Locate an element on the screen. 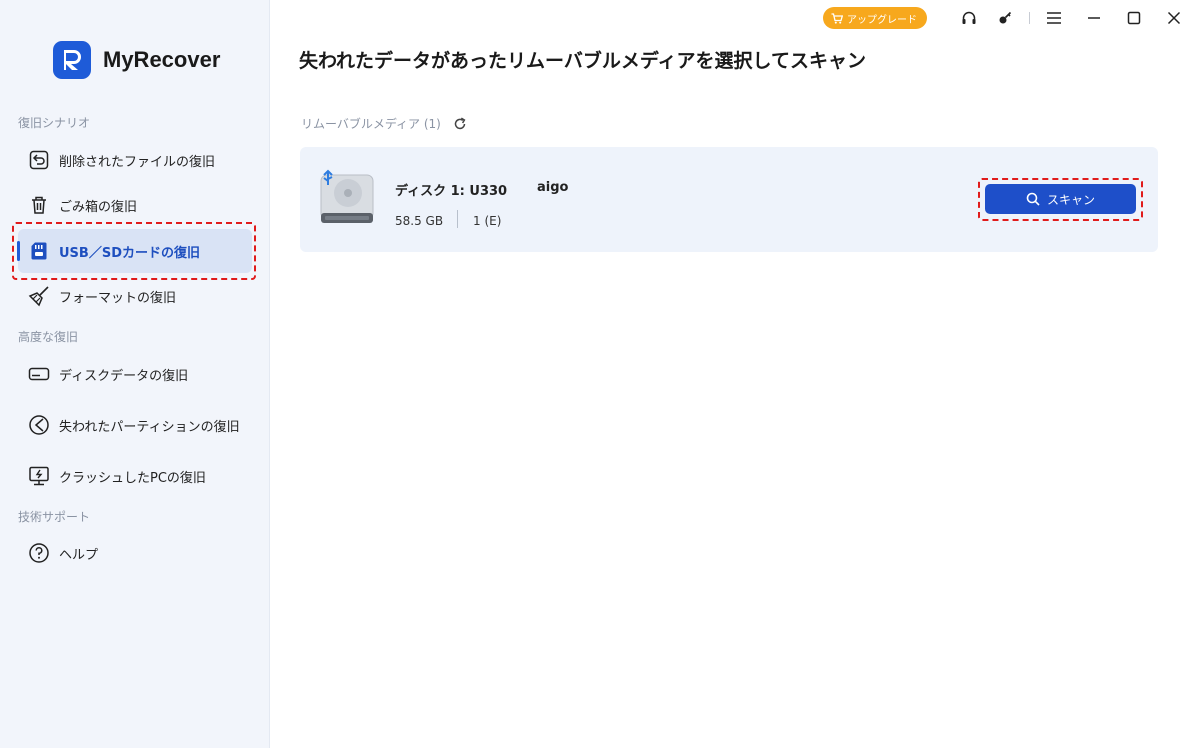 Image resolution: width=1200 pixels, height=748 pixels. page-title: 失われたデータがあったリムーバブルメディアを選択してスキャン is located at coordinates (582, 61).